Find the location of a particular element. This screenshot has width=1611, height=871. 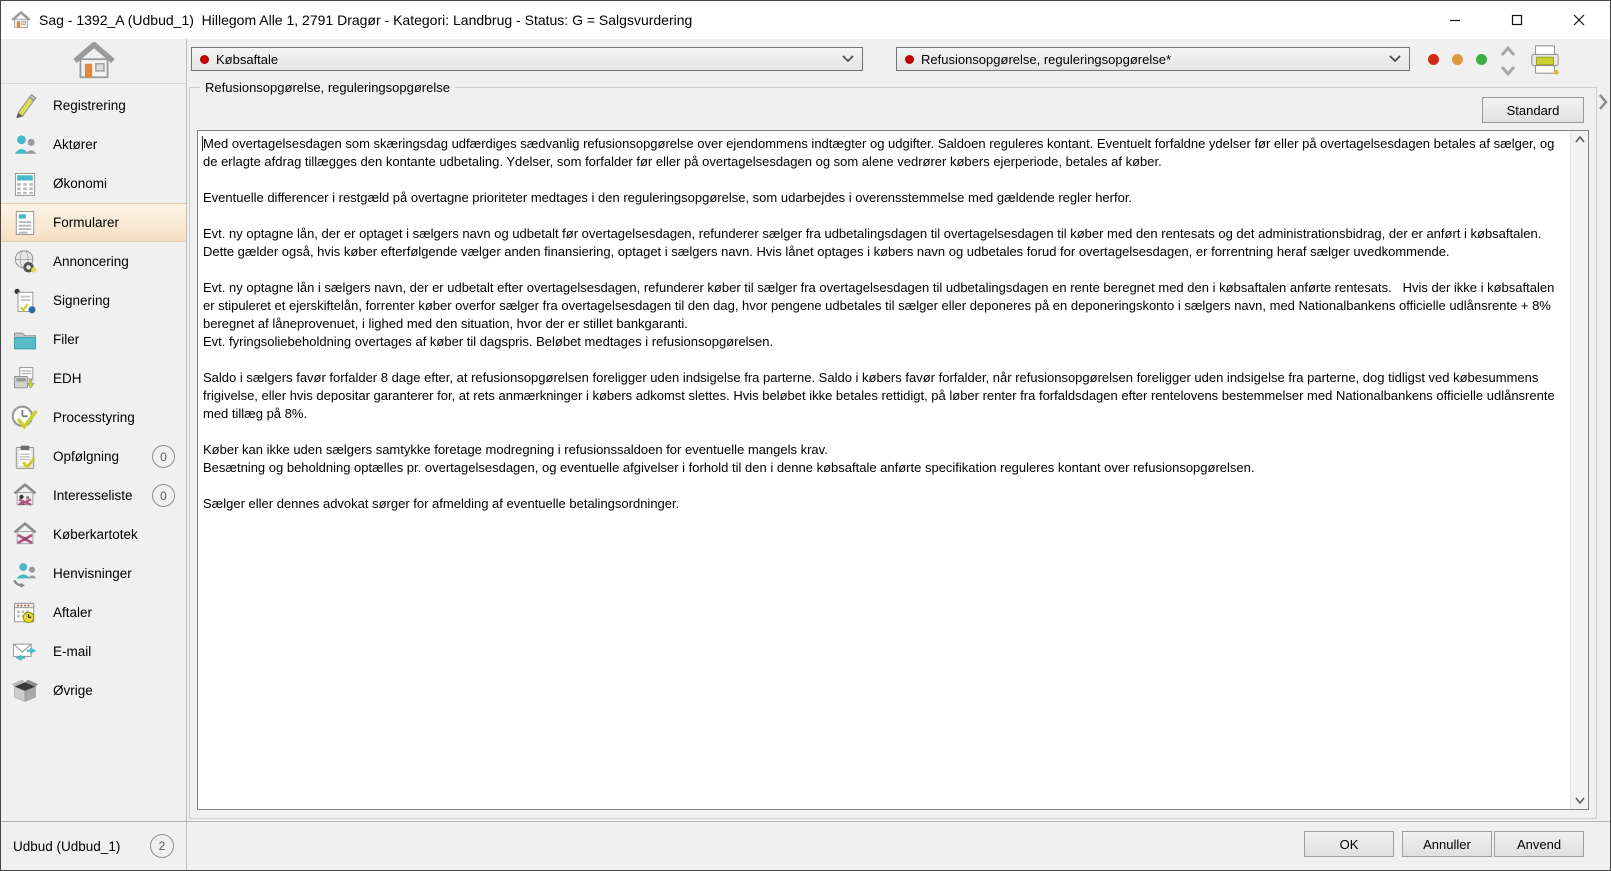

chevron-up-icon is located at coordinates (1508, 50).